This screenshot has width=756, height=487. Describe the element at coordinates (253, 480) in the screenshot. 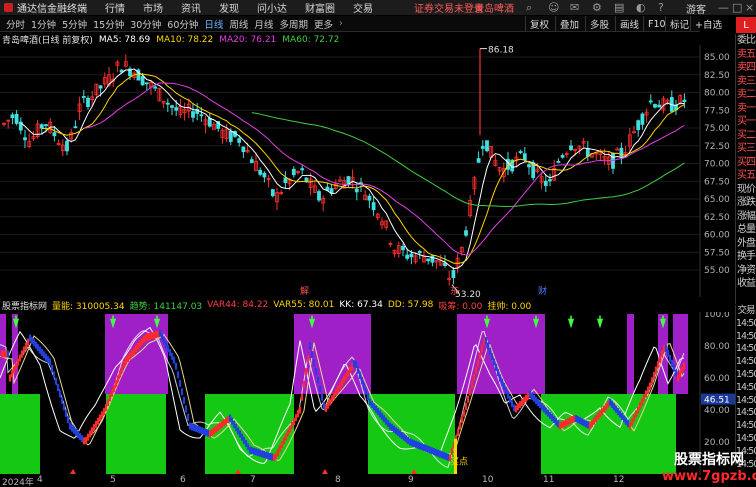

I see `date-tick-label: 7` at that location.